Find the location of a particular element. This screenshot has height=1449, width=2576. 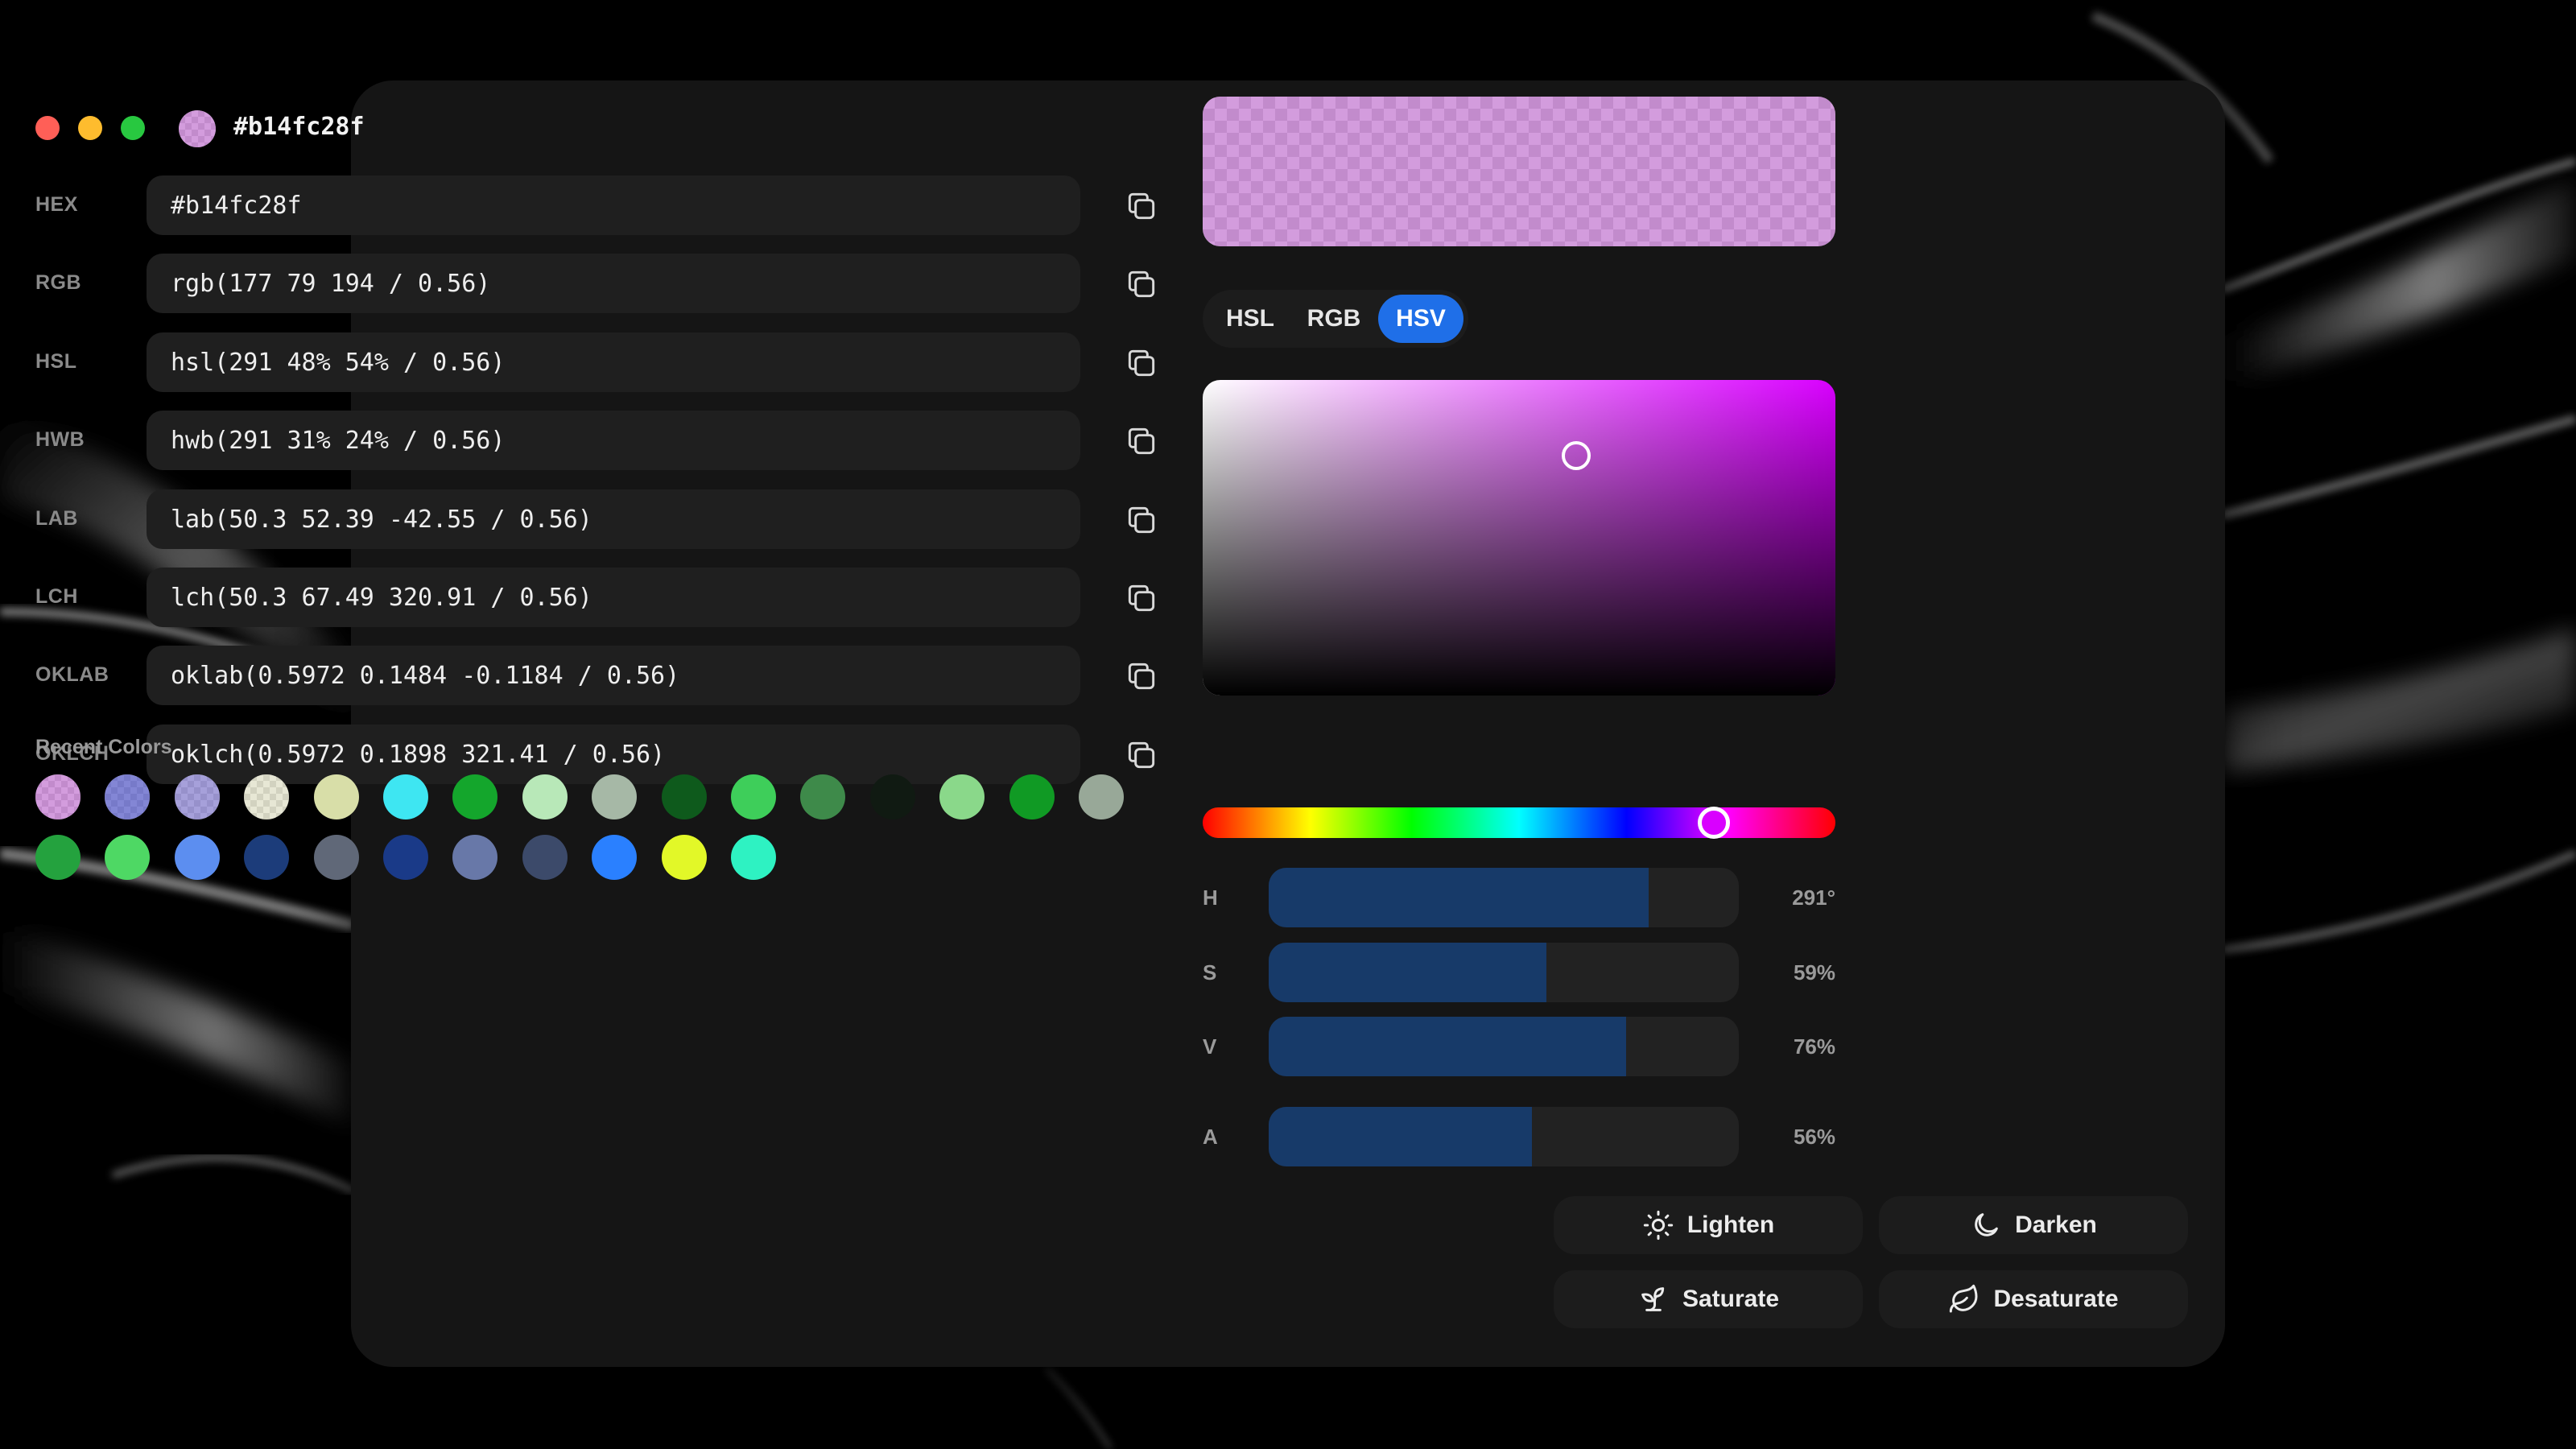

format-value: lch(50.3 67.49 320.91 / 0.56) is located at coordinates (381, 598).